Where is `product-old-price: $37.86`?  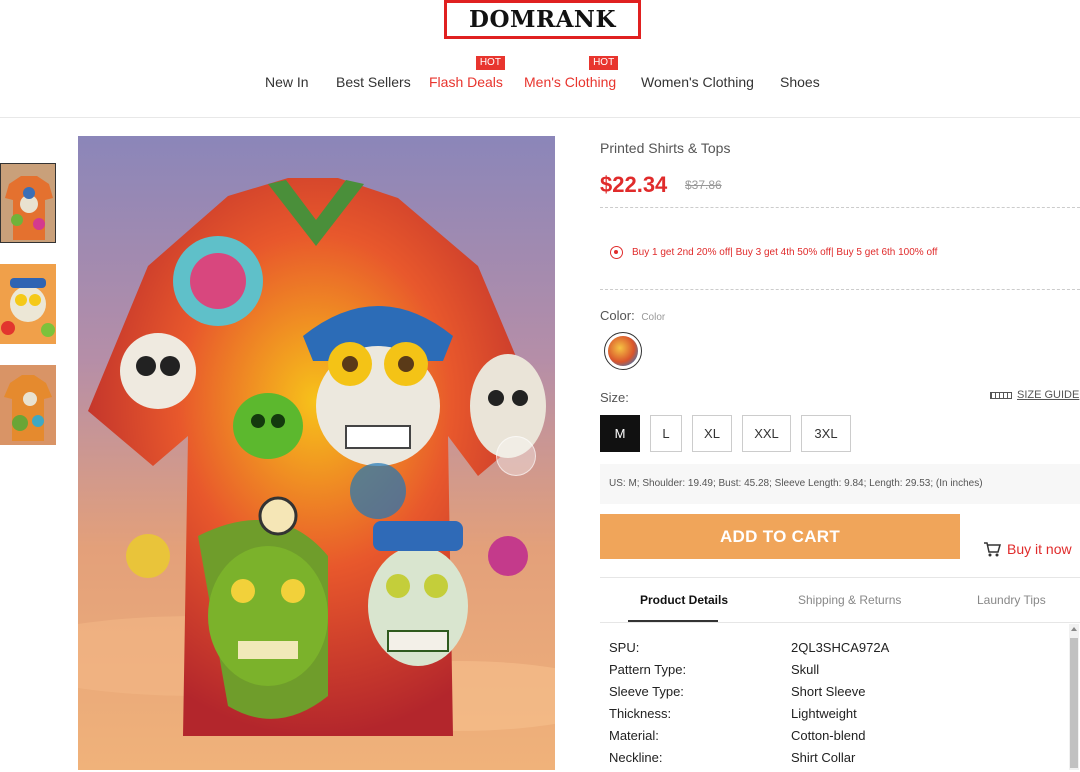
product-old-price: $37.86 is located at coordinates (703, 185).